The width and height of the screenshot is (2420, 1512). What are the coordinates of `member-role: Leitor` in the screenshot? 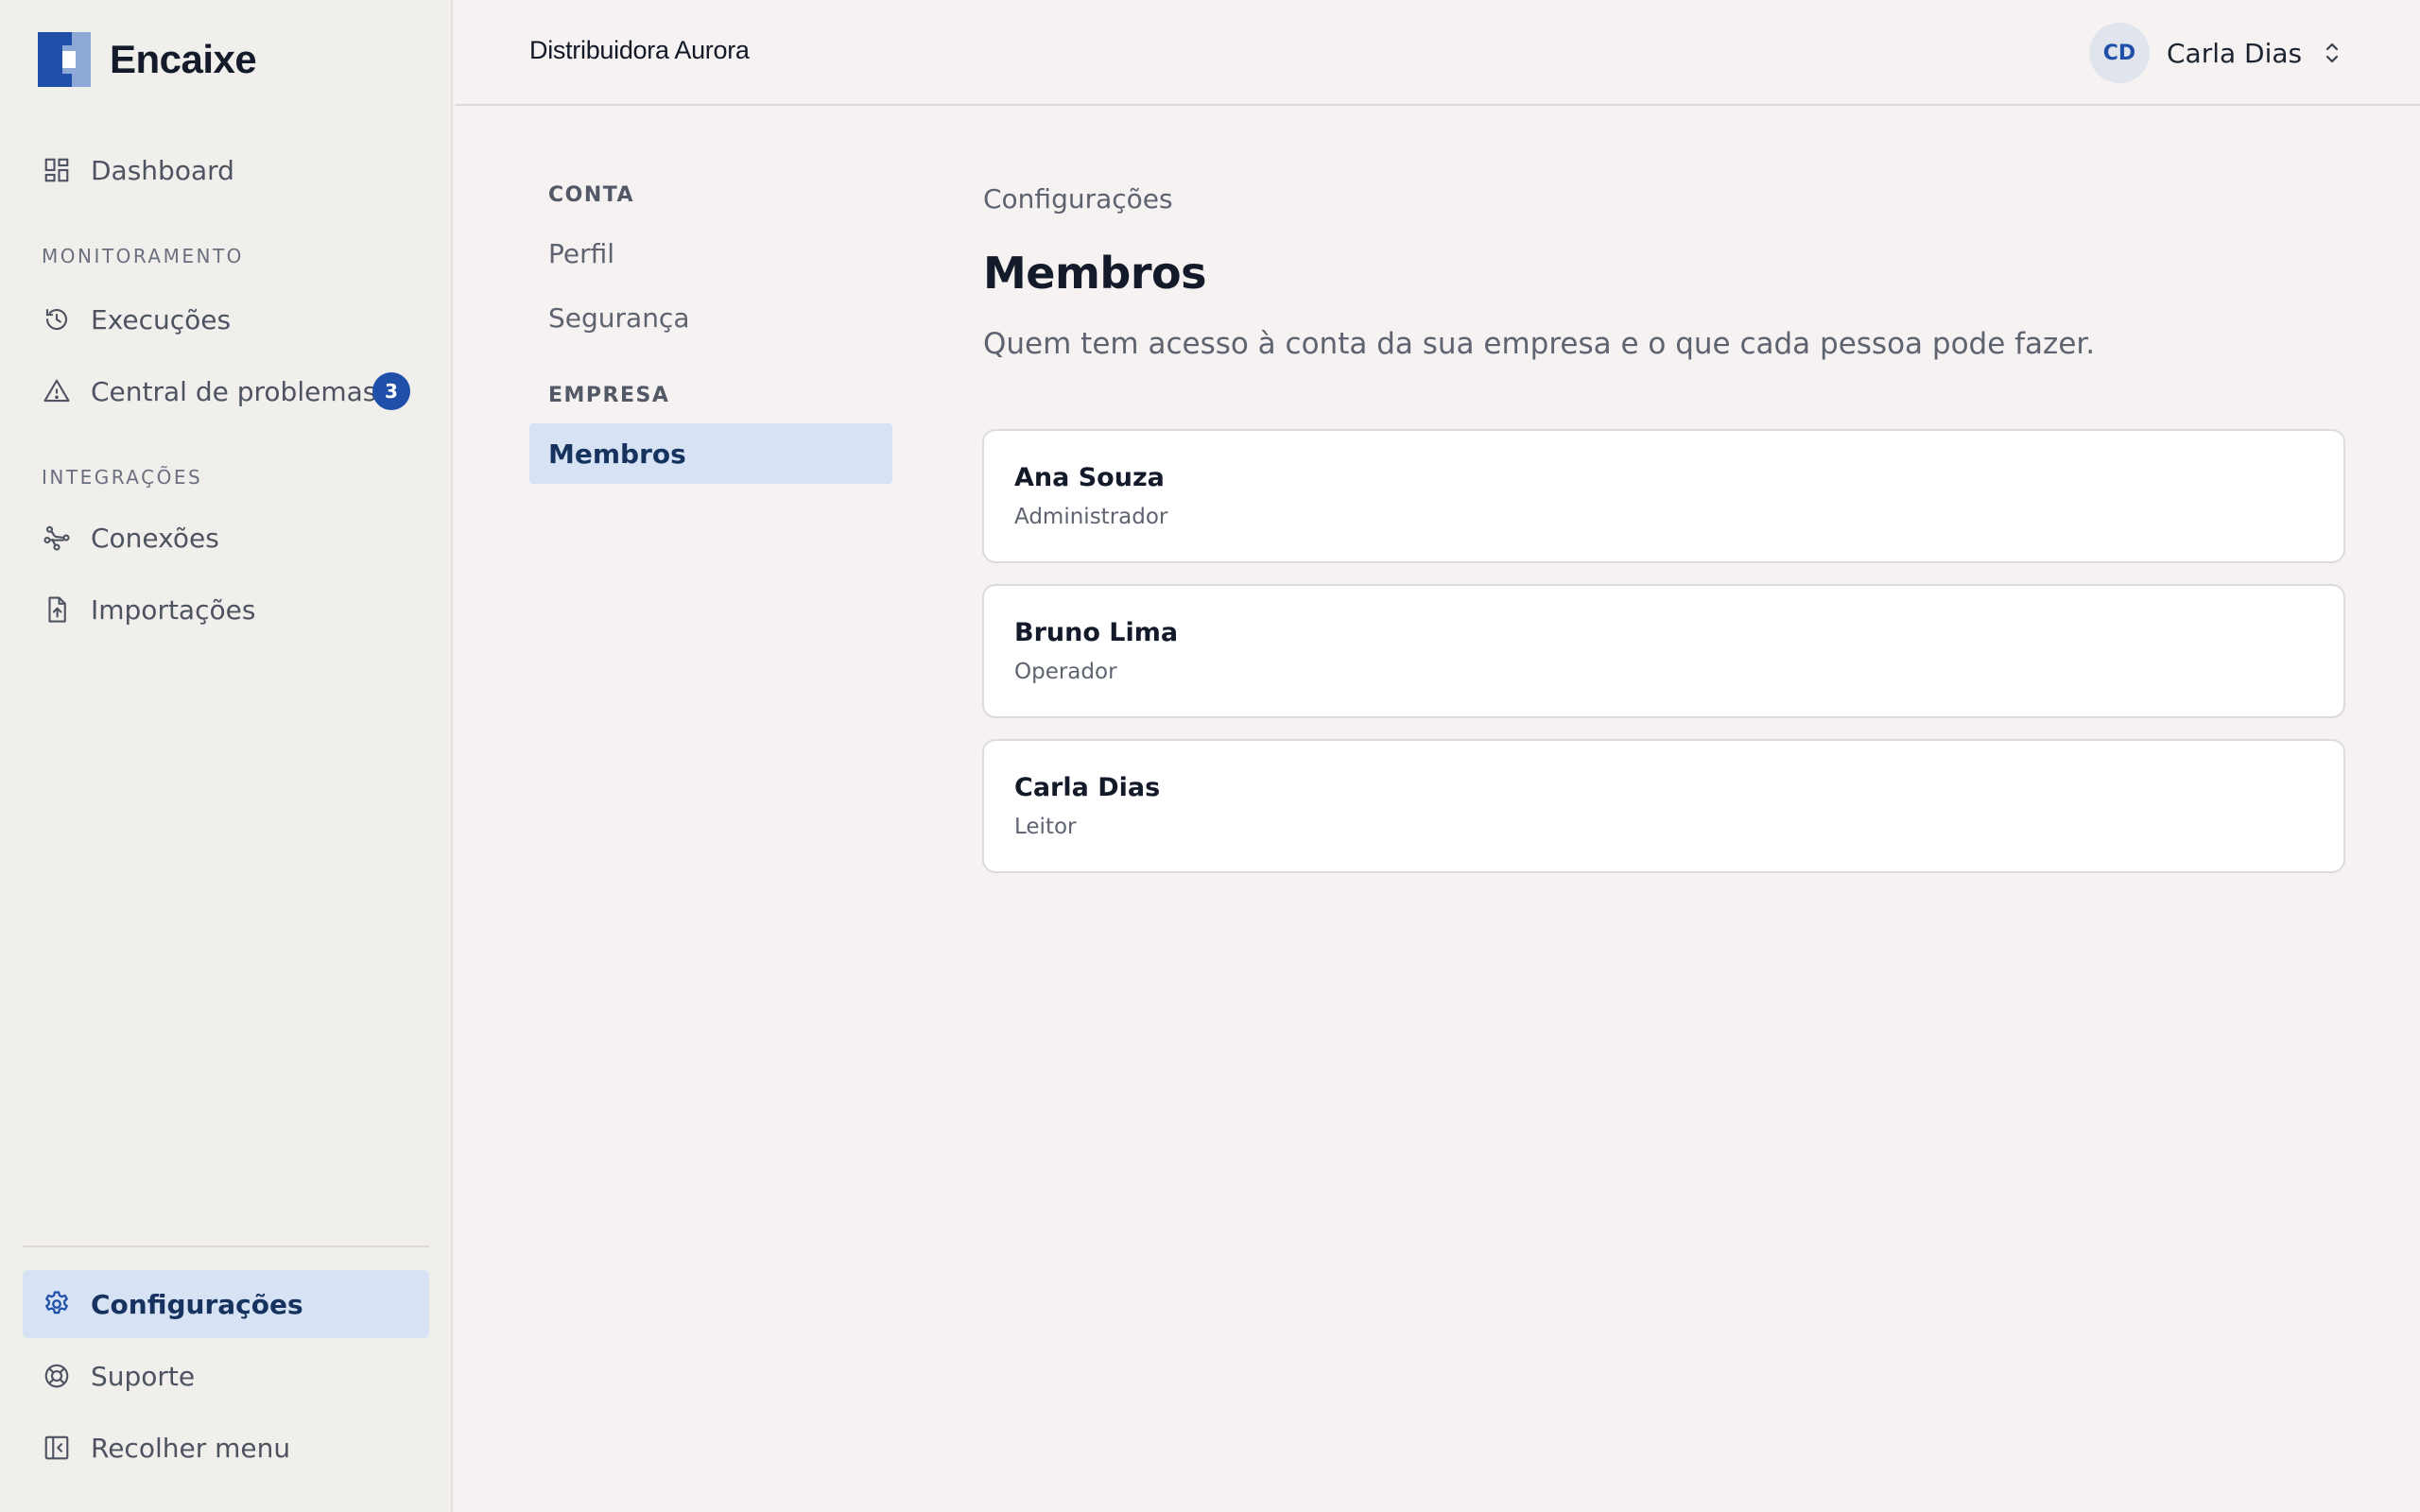 It's located at (1046, 827).